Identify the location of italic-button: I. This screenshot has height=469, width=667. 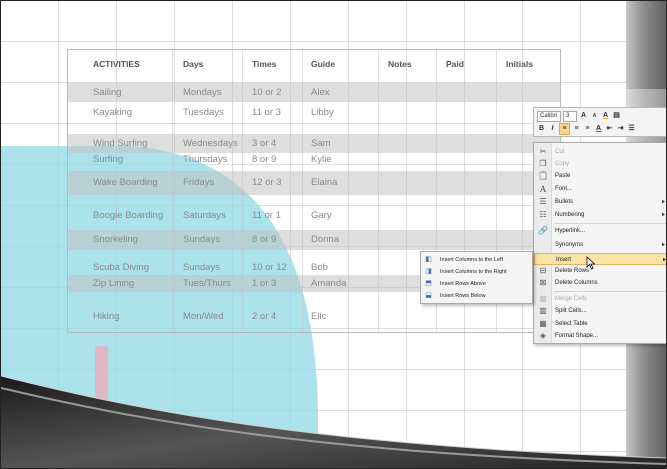
(552, 129).